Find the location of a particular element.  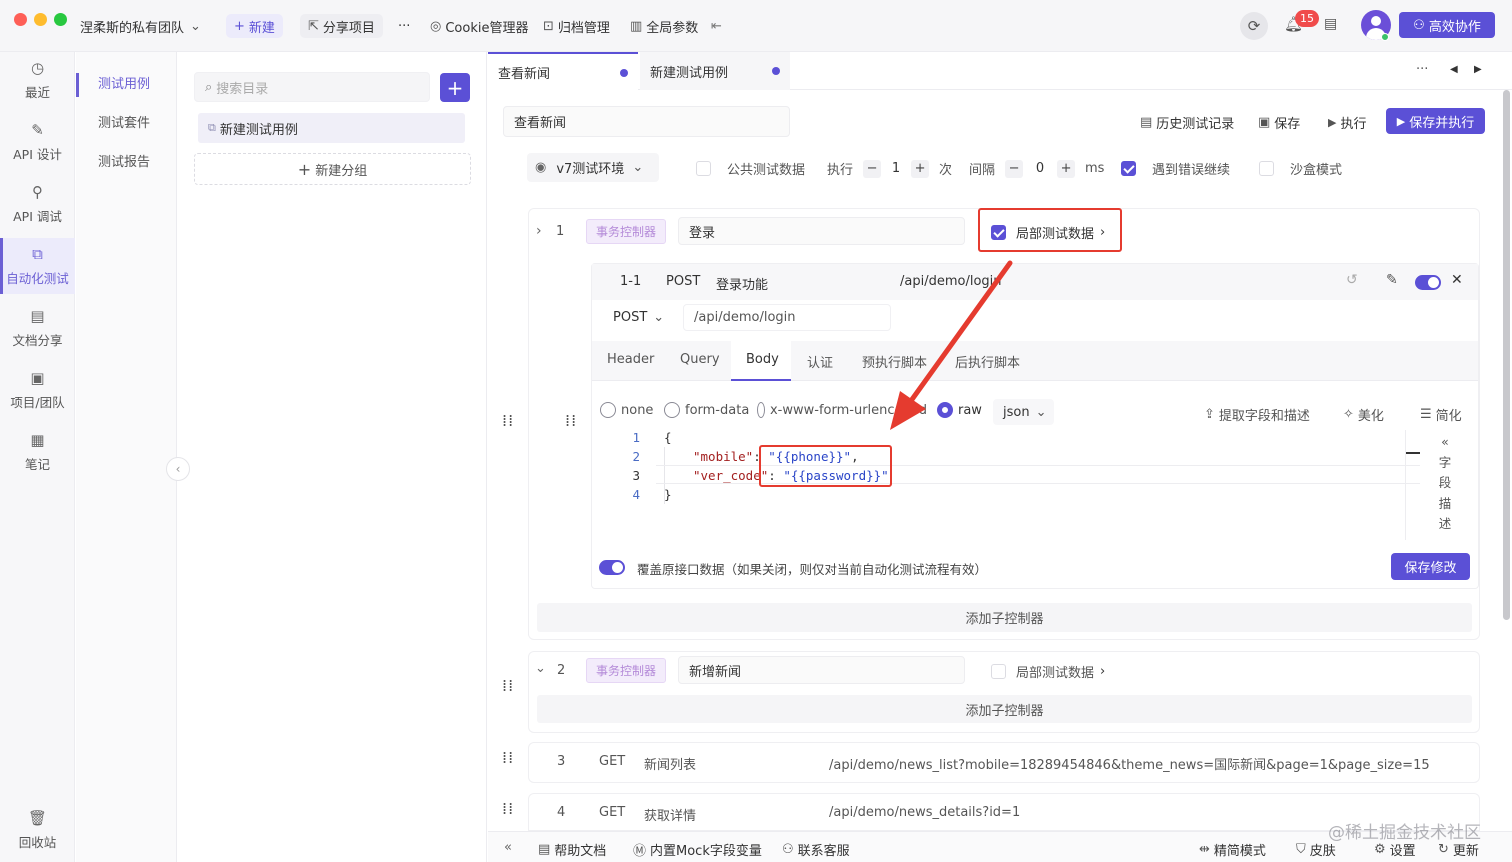

help-docs-button: ▤ 帮助文档 is located at coordinates (572, 849).